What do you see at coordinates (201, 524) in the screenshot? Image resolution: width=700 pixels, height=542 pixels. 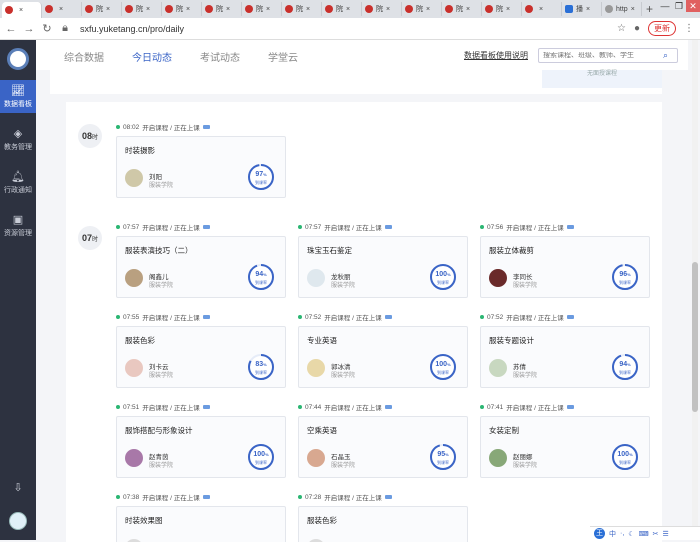 I see `class-card: 时装效果图` at bounding box center [201, 524].